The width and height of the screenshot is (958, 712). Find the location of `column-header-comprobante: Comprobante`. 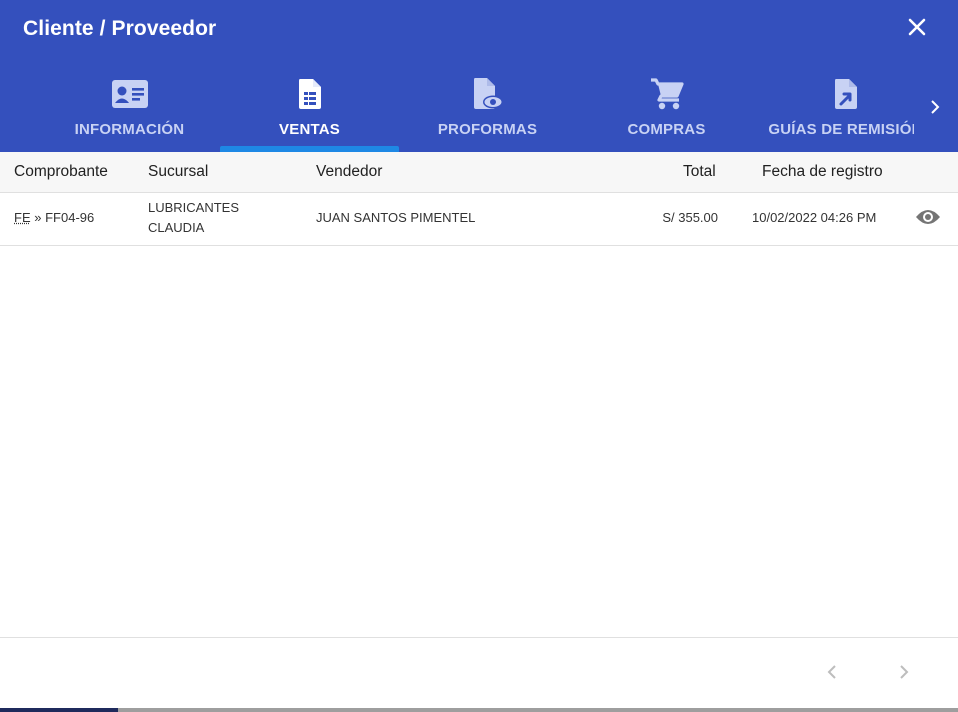

column-header-comprobante: Comprobante is located at coordinates (61, 172).